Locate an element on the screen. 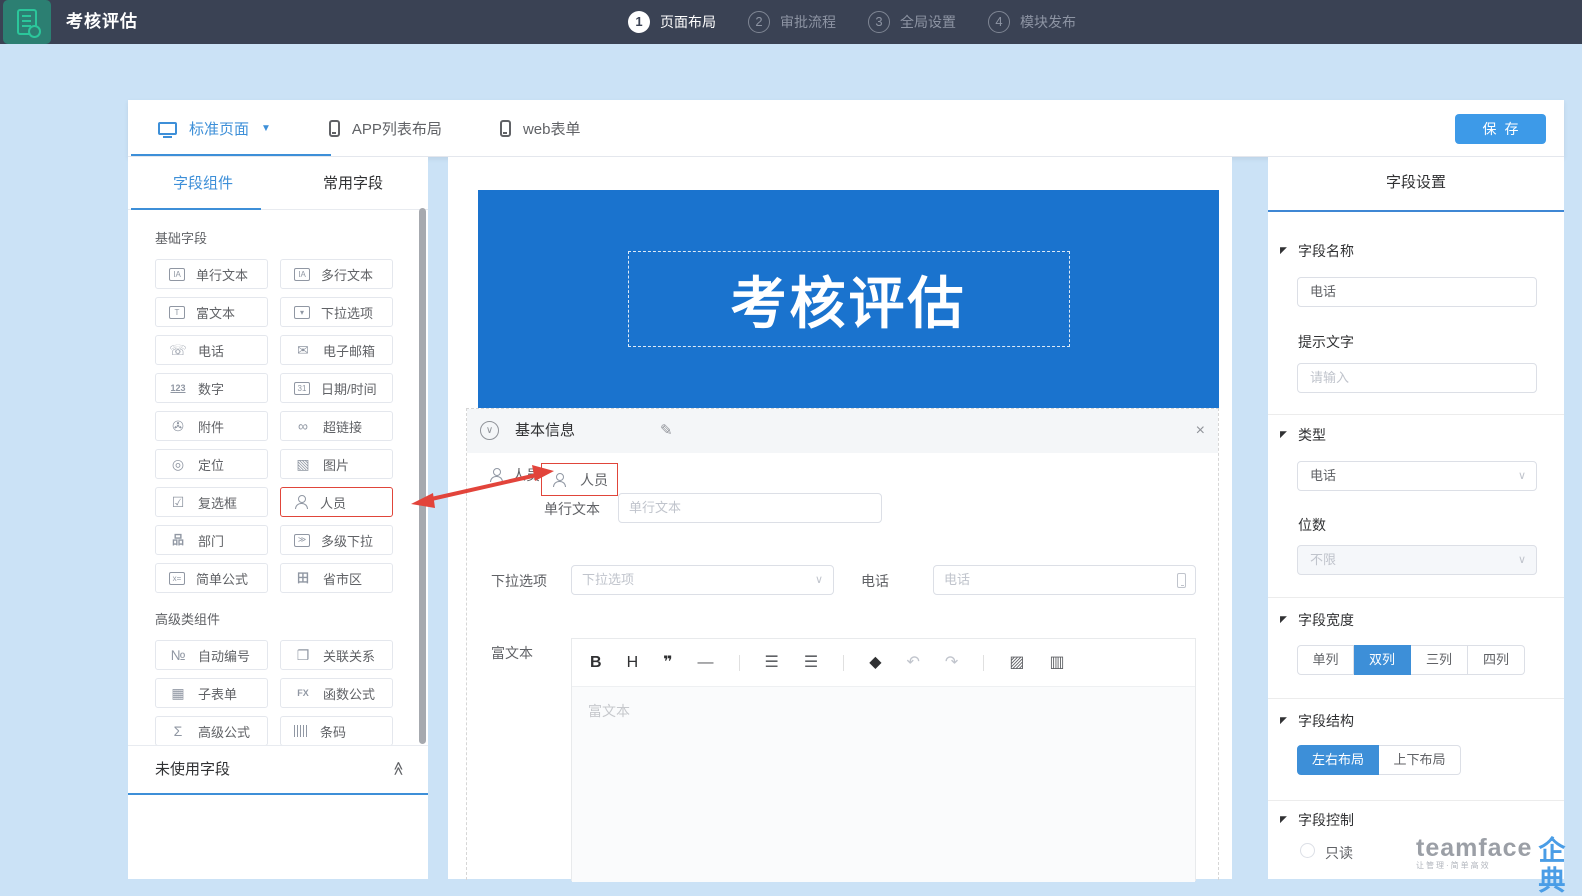 This screenshot has width=1582, height=896. tab-field-components: 字段组件 is located at coordinates (203, 183).